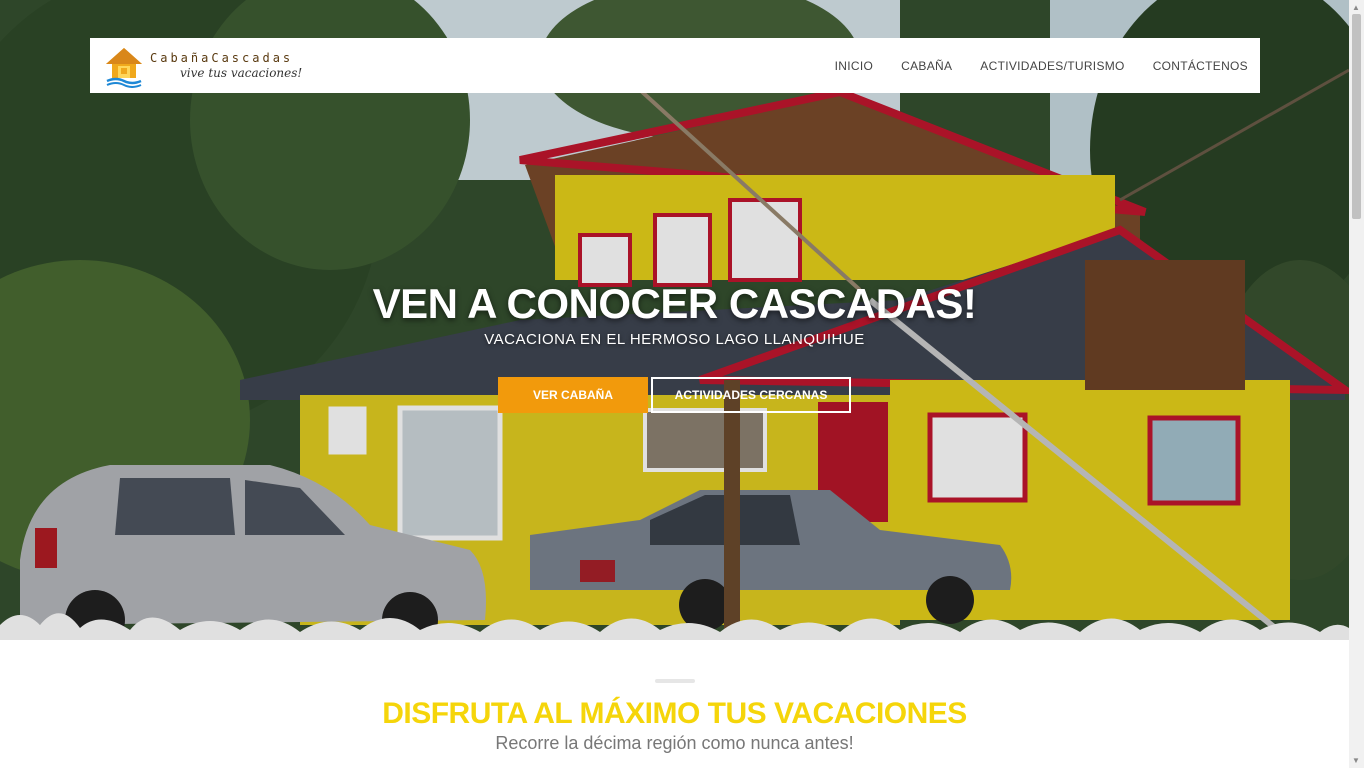 The height and width of the screenshot is (768, 1364). I want to click on section-title: DISFRUTA AL MÁXIMO TUS VACACIONES, so click(674, 713).